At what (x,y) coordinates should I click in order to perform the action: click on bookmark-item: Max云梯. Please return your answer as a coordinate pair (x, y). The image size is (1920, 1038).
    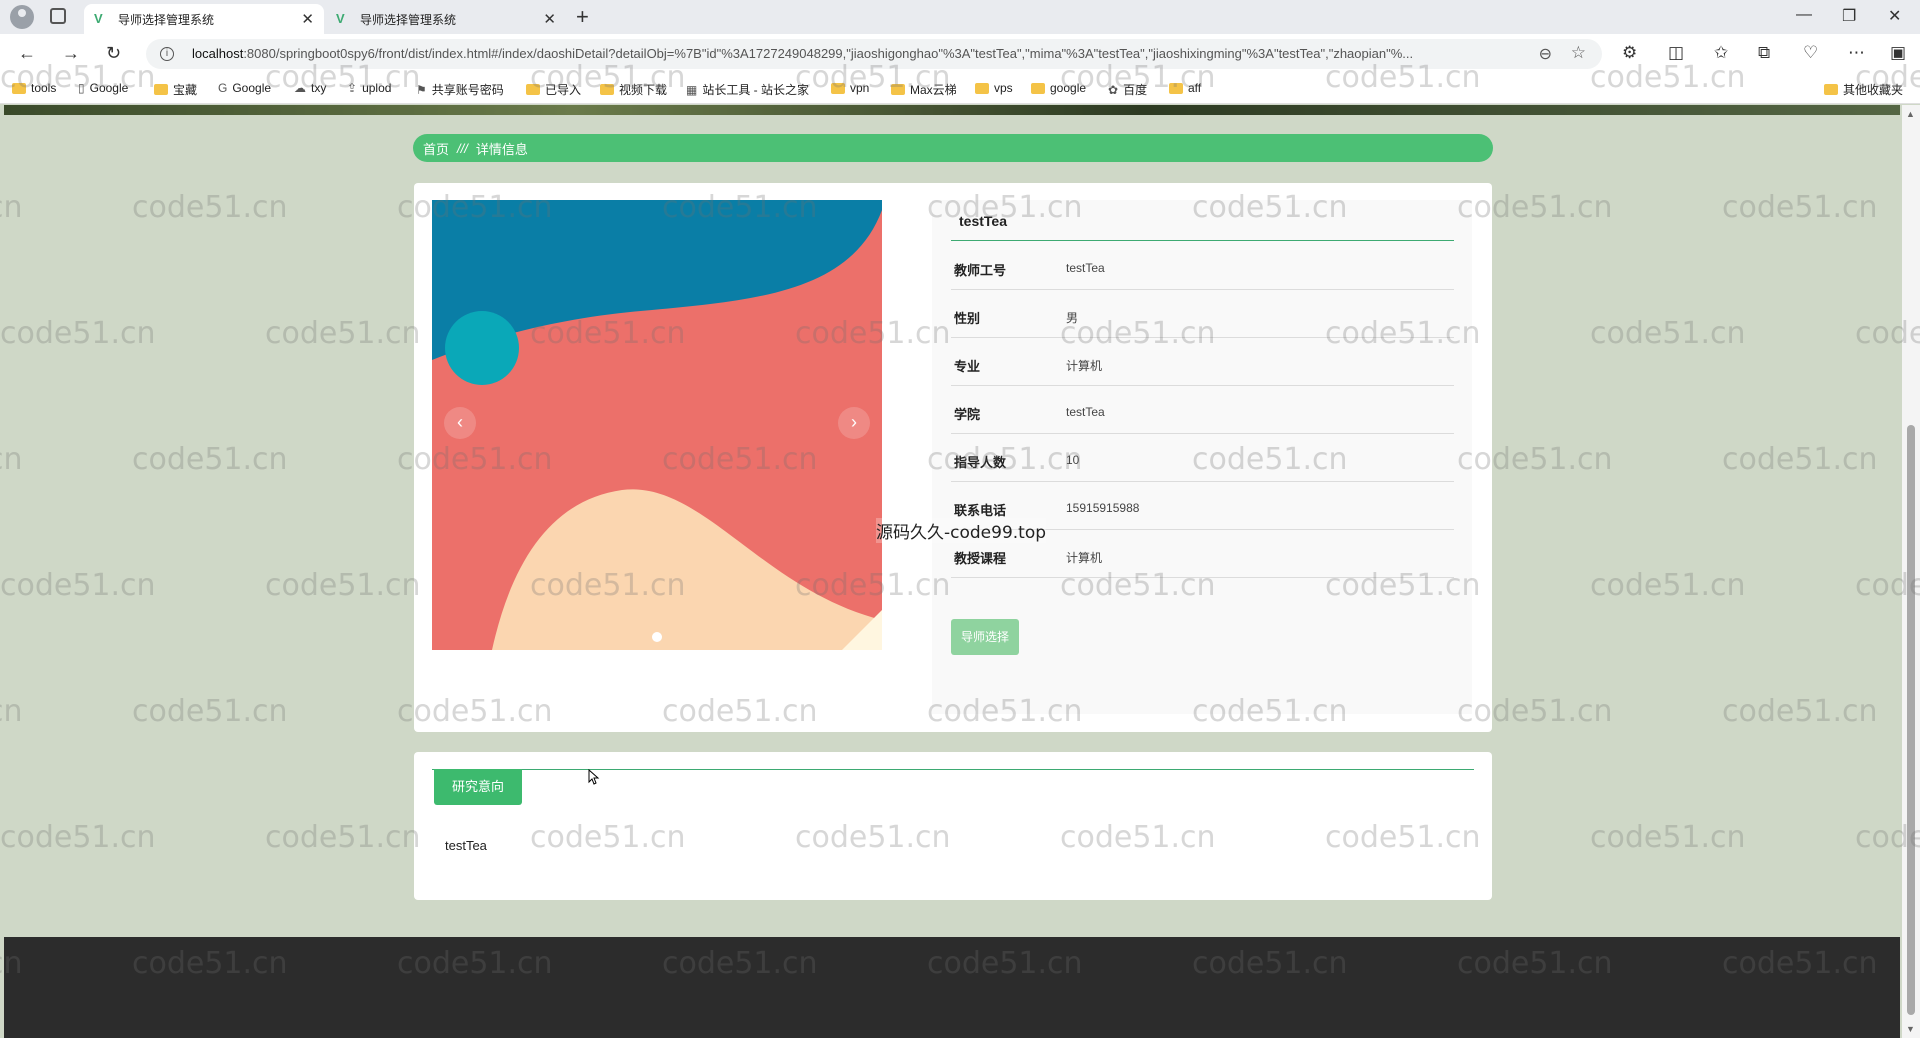
    Looking at the image, I should click on (924, 89).